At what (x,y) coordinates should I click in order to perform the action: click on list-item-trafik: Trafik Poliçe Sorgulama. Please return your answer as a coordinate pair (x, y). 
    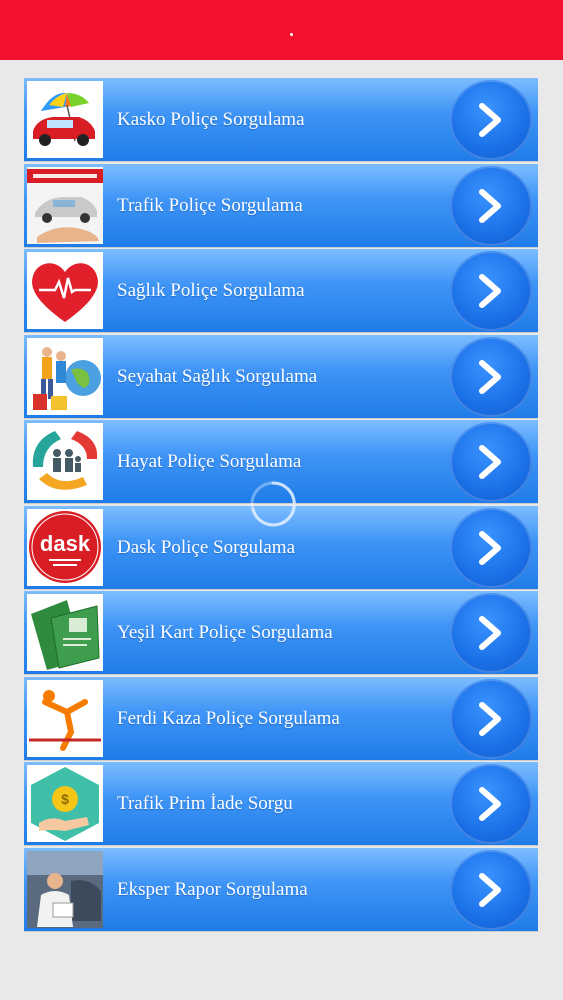
    Looking at the image, I should click on (281, 205).